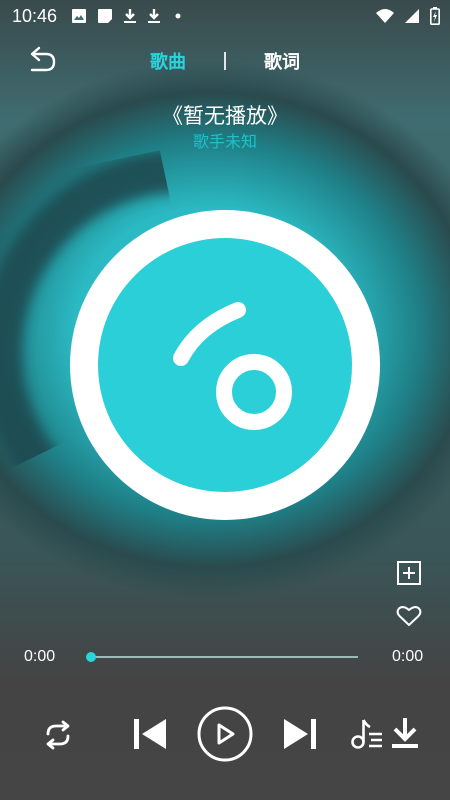 The width and height of the screenshot is (450, 800). I want to click on top-bar: 歌曲 歌词, so click(225, 62).